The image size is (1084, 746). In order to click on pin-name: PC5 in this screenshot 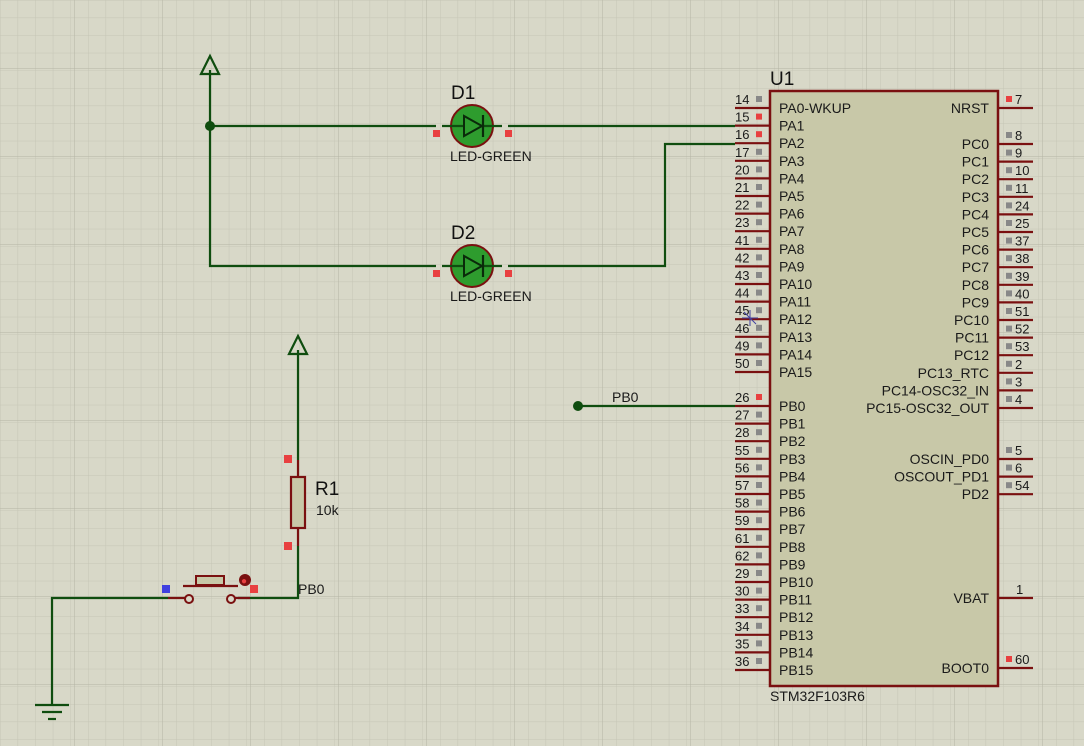, I will do `click(975, 232)`.